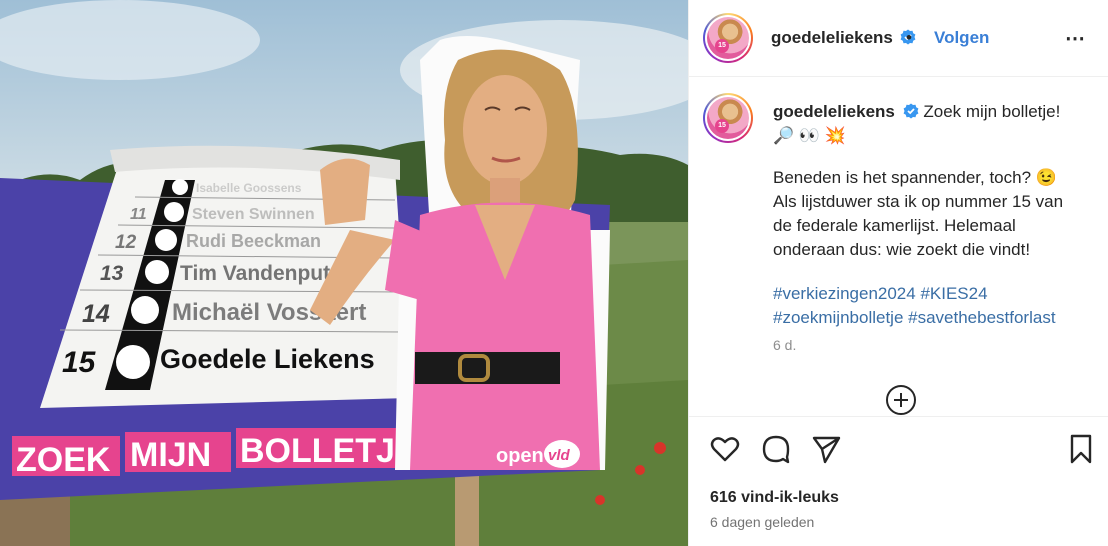  I want to click on header-username: goedeleliekens, so click(843, 38).